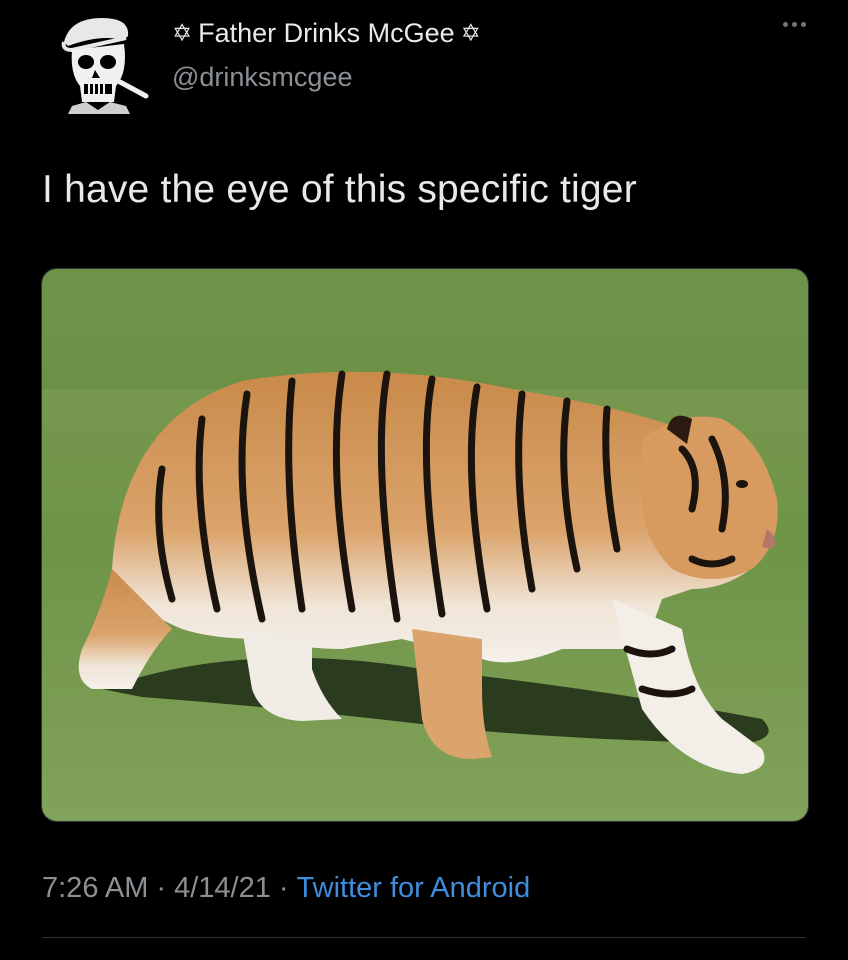  Describe the element at coordinates (262, 77) in the screenshot. I see `author-handle: @drinksmcgee` at that location.